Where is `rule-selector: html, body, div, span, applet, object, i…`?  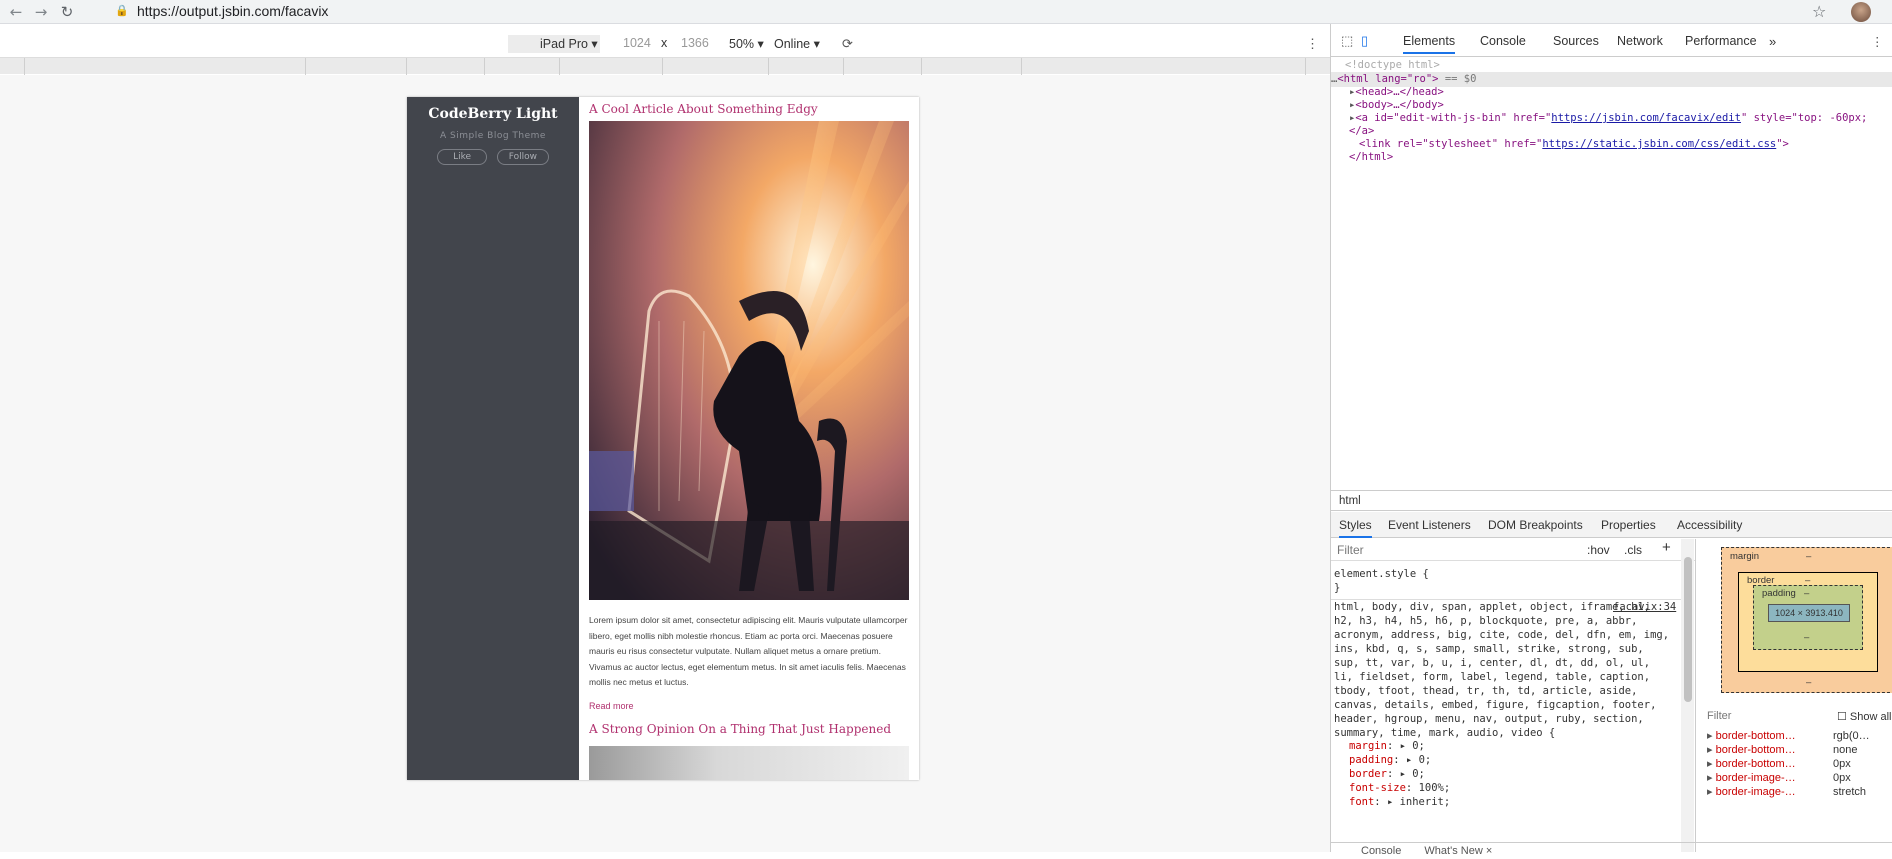 rule-selector: html, body, div, span, applet, object, i… is located at coordinates (1504, 670).